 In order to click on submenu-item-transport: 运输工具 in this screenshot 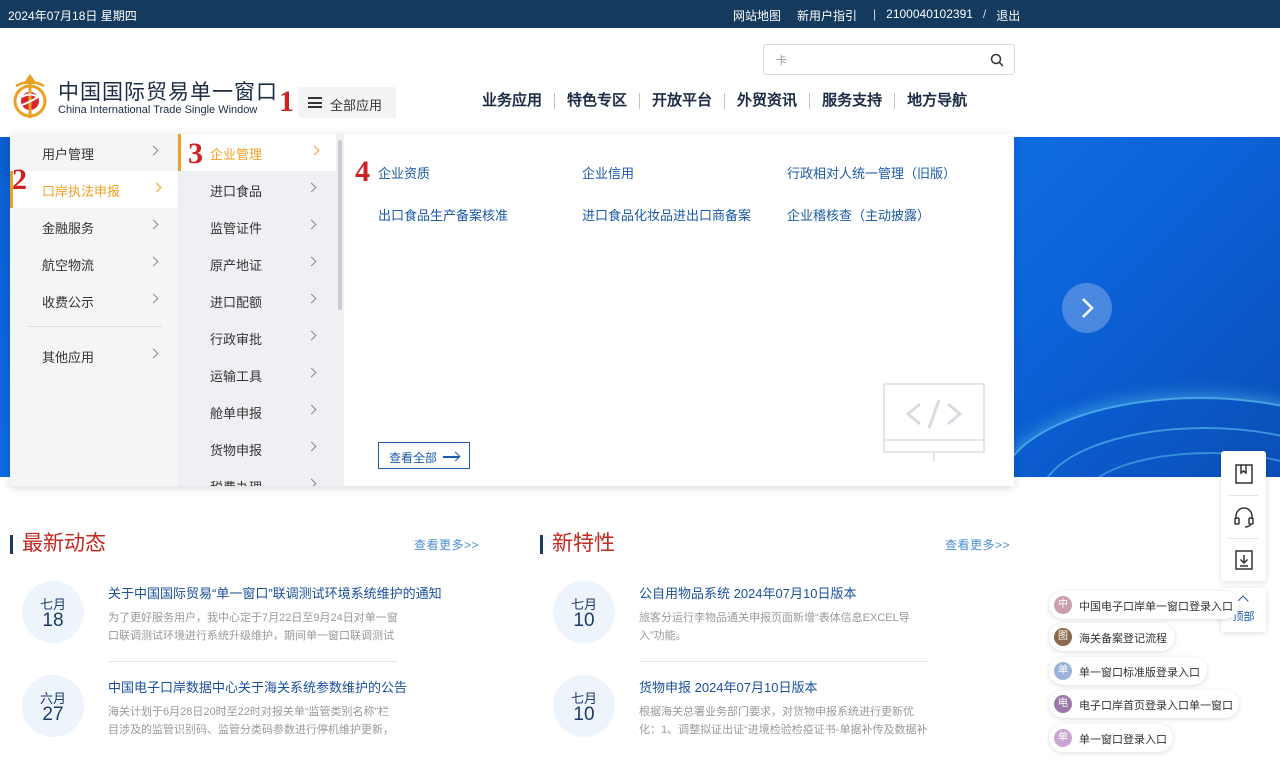, I will do `click(257, 374)`.